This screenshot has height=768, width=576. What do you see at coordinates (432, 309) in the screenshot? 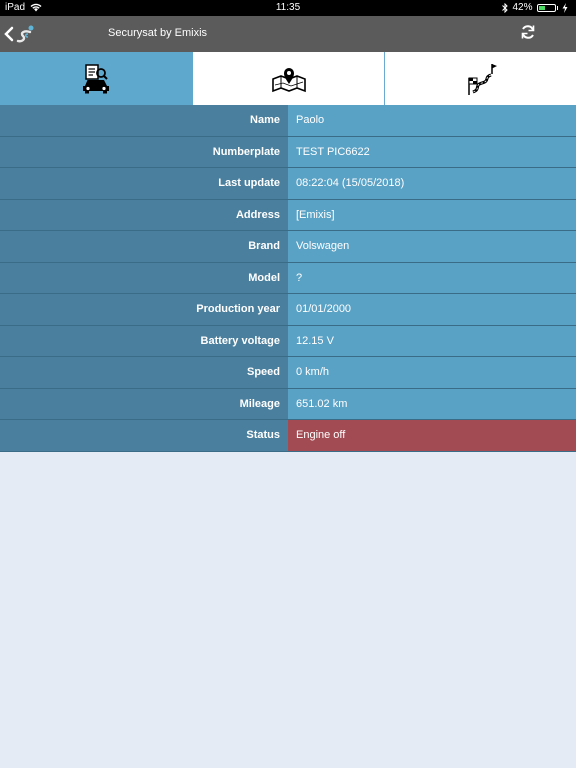
I see `row-value: 01/01/2000` at bounding box center [432, 309].